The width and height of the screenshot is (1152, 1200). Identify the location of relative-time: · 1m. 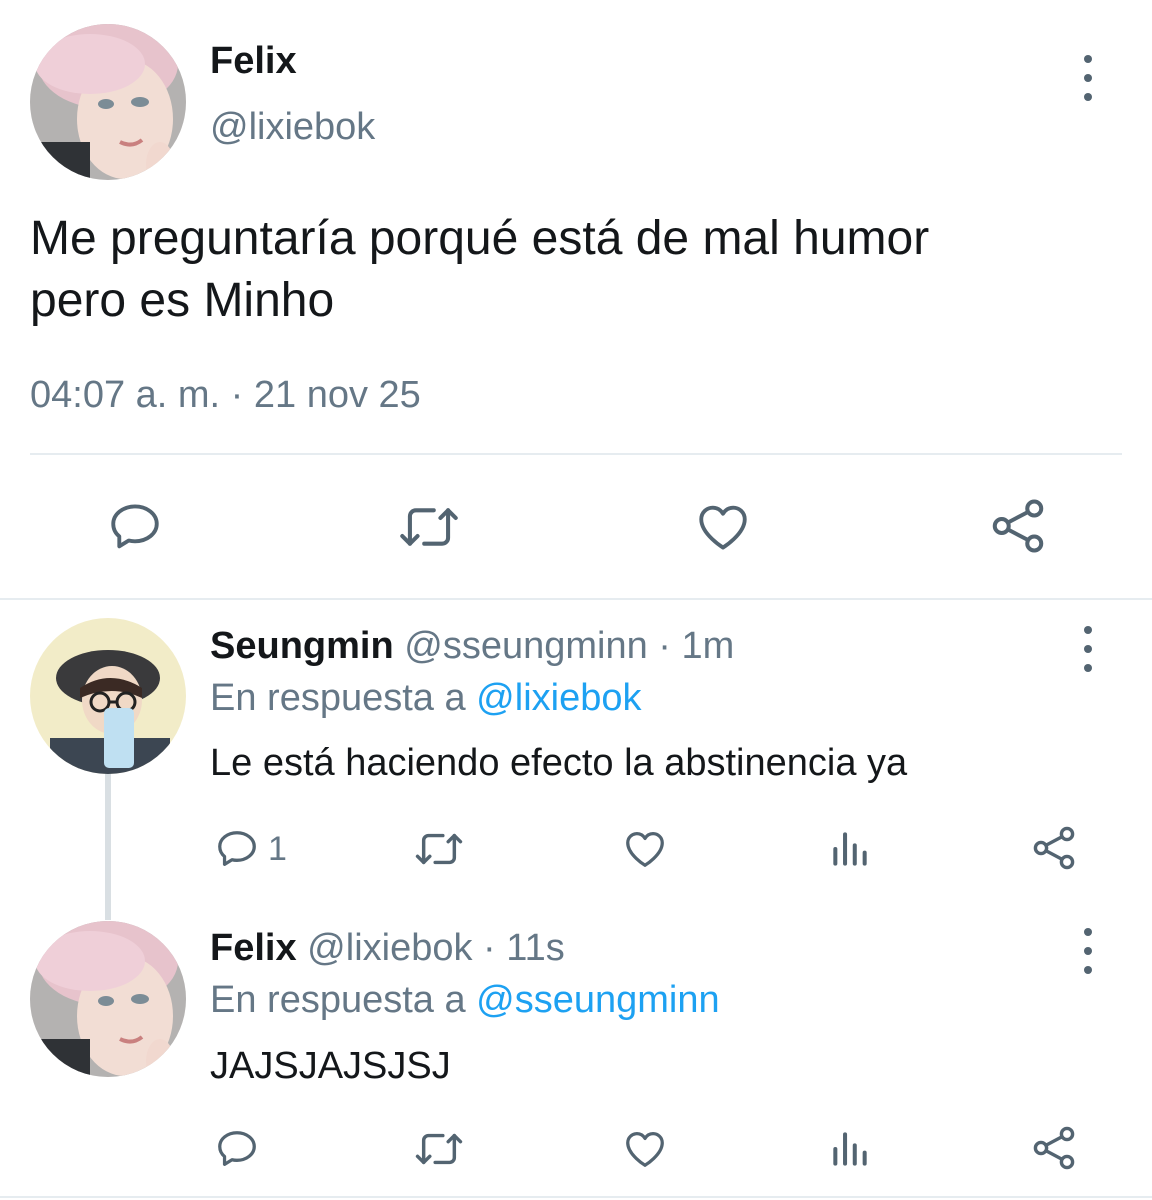
(696, 646).